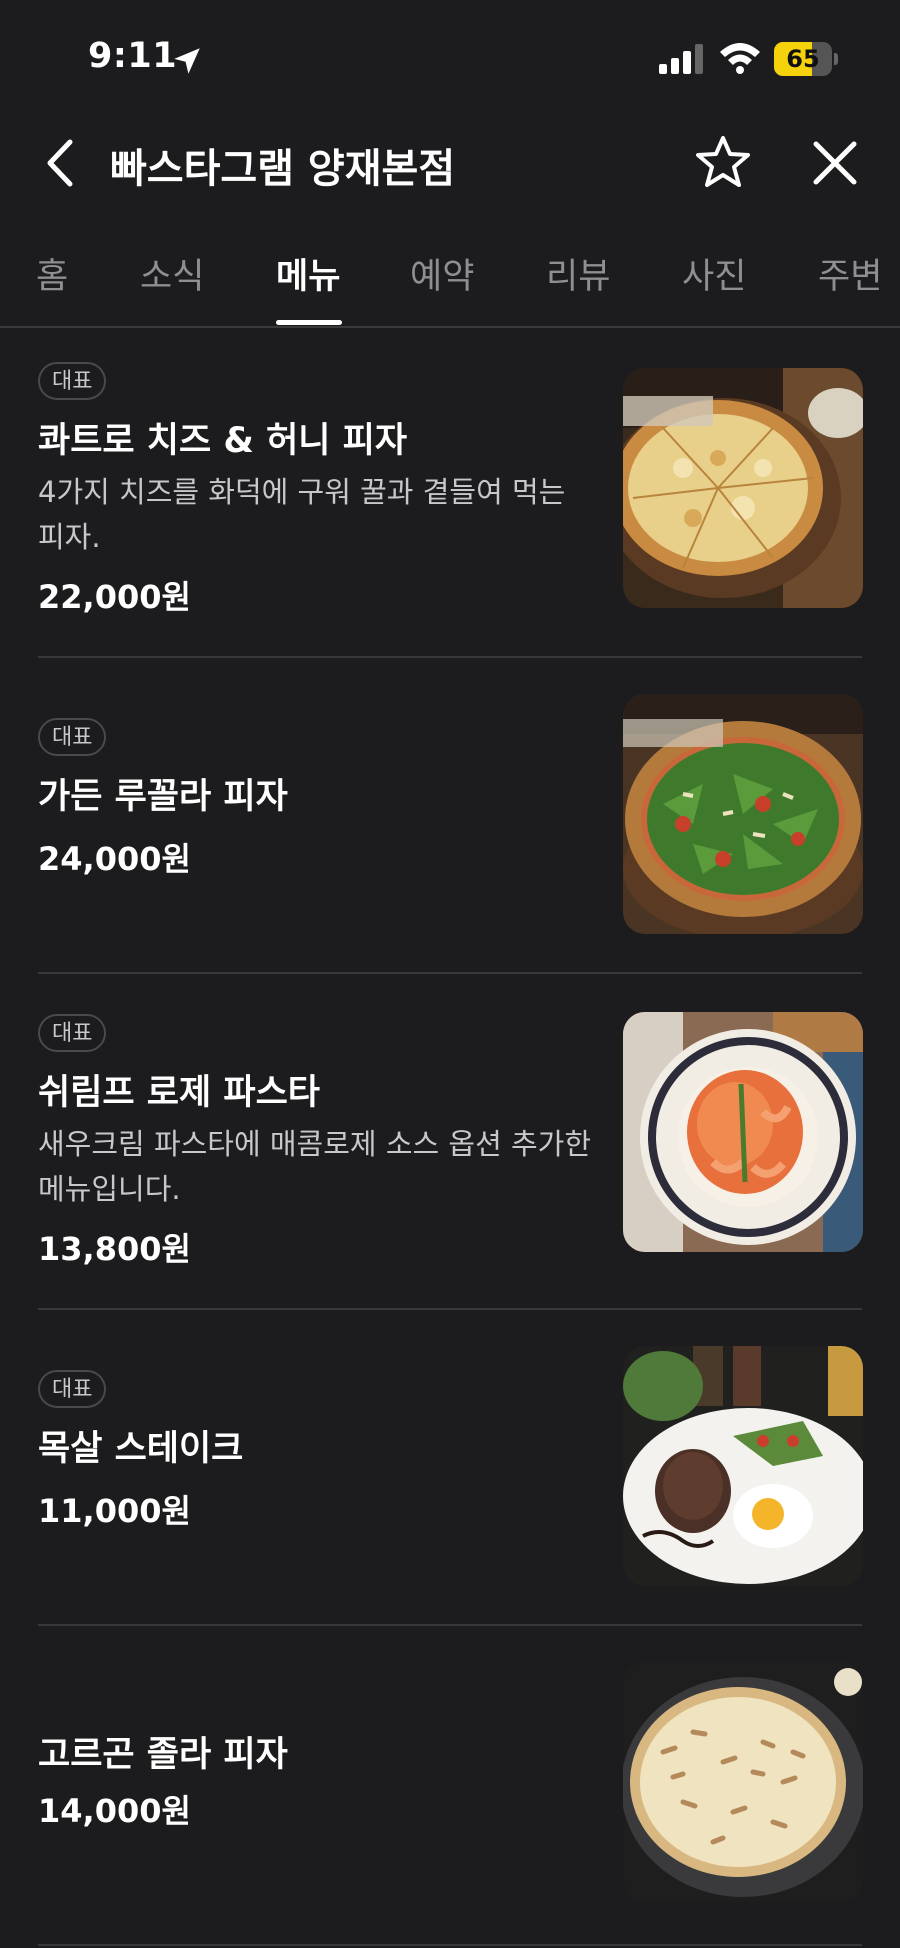 This screenshot has height=1948, width=900. Describe the element at coordinates (179, 1093) in the screenshot. I see `menu-item-name: 쉬림프 로제 파스타` at that location.